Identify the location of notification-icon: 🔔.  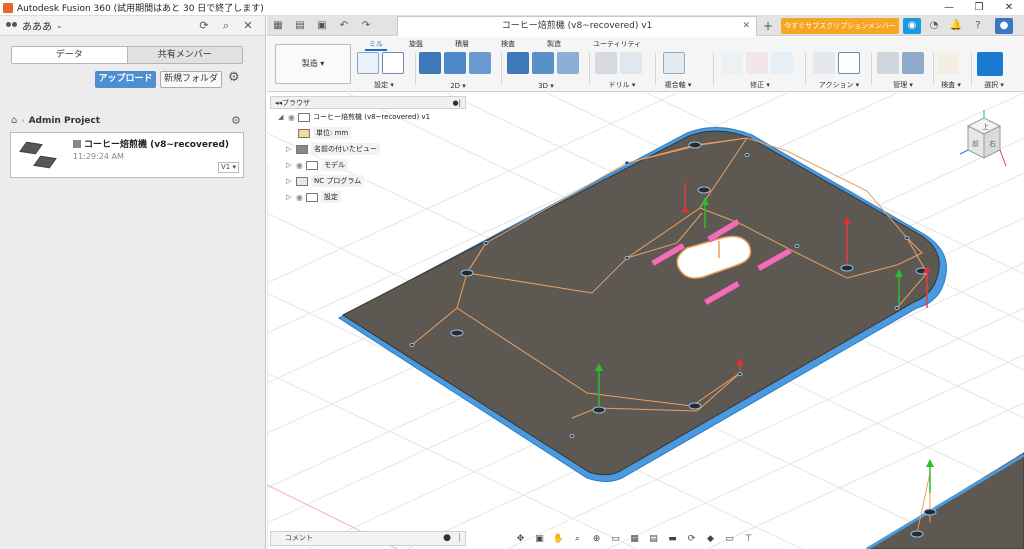
(956, 26).